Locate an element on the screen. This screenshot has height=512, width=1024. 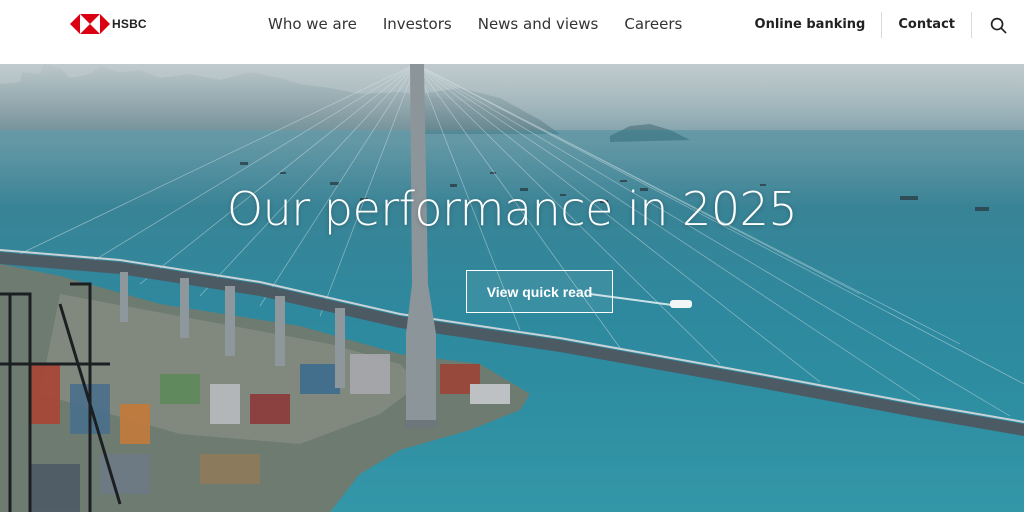
search-icon is located at coordinates (998, 25).